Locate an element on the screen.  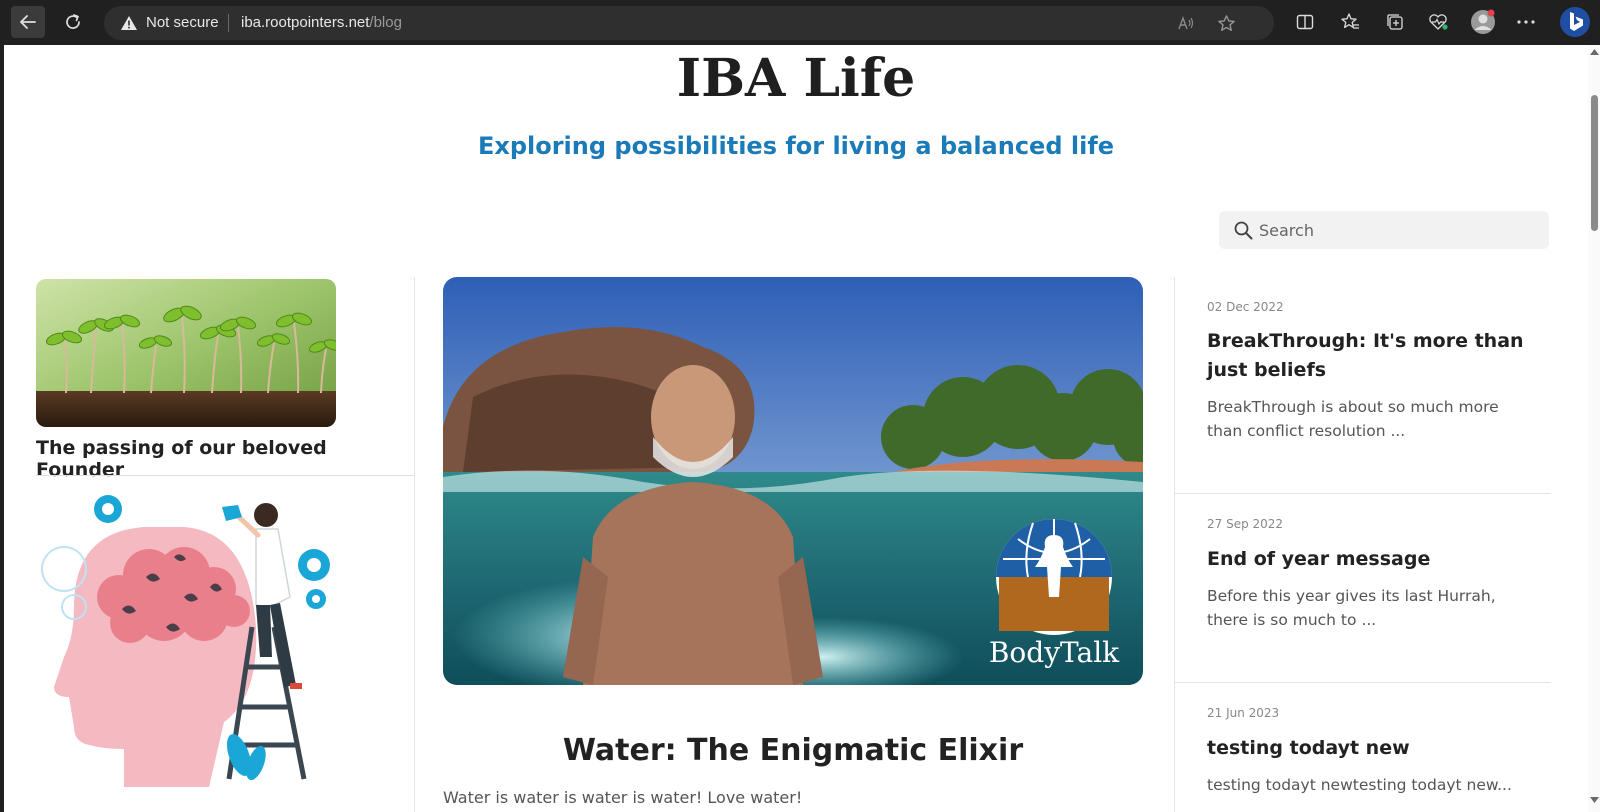
reload-button is located at coordinates (73, 22).